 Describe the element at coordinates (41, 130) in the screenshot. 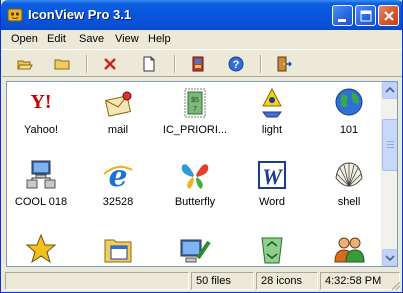

I see `icon-label: Yahoo!` at that location.